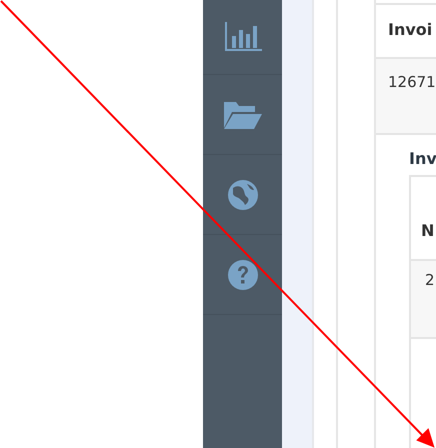 Image resolution: width=436 pixels, height=448 pixels. What do you see at coordinates (243, 115) in the screenshot?
I see `folder-icon` at bounding box center [243, 115].